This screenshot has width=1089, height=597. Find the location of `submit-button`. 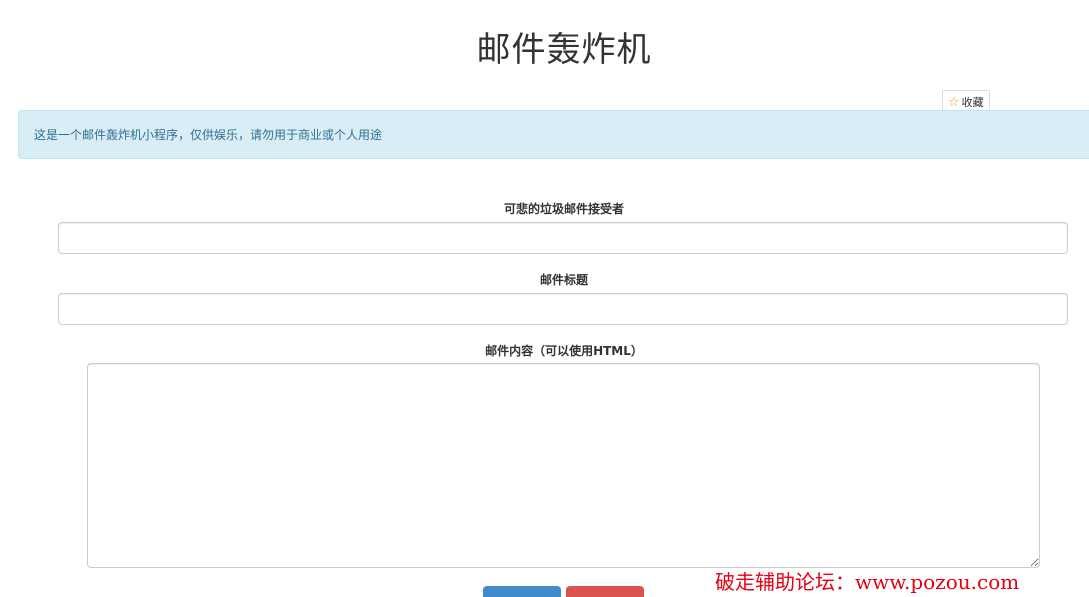

submit-button is located at coordinates (522, 591).